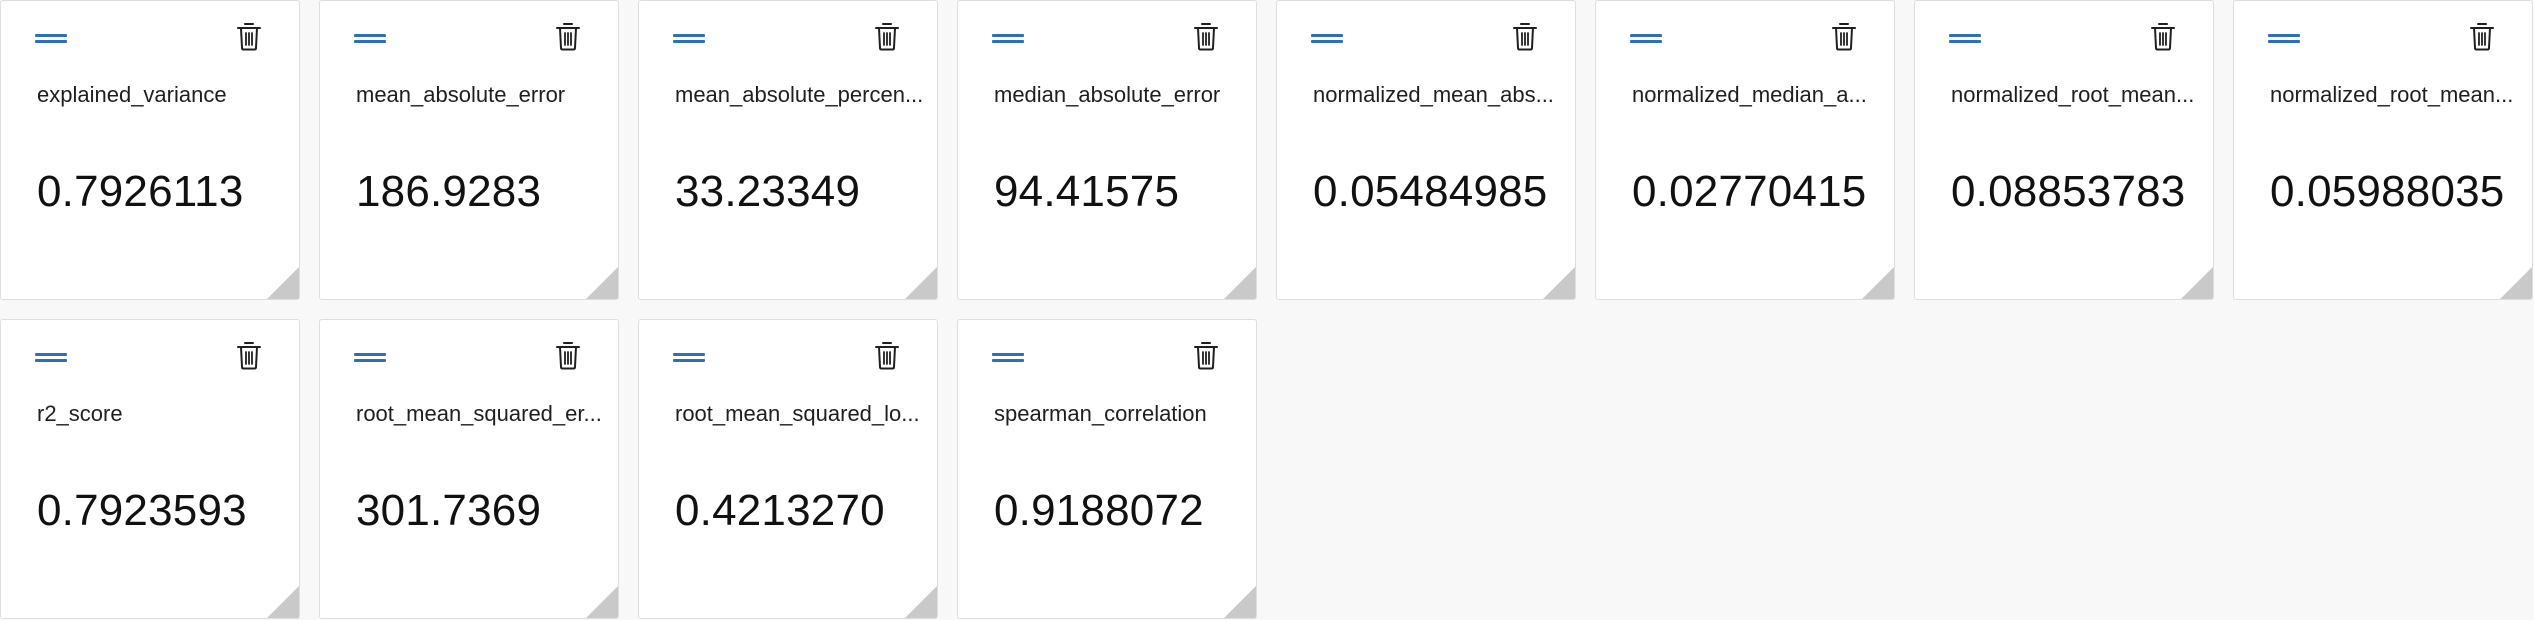 The width and height of the screenshot is (2534, 620). I want to click on metric-name: median_absolute_error, so click(1107, 94).